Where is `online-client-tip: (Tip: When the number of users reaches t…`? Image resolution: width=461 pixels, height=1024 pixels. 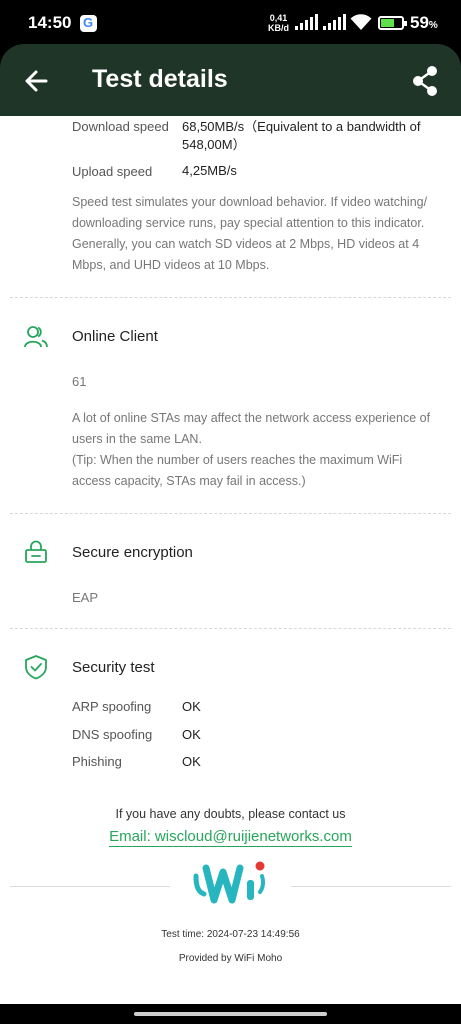
online-client-tip: (Tip: When the number of users reaches t… is located at coordinates (237, 470).